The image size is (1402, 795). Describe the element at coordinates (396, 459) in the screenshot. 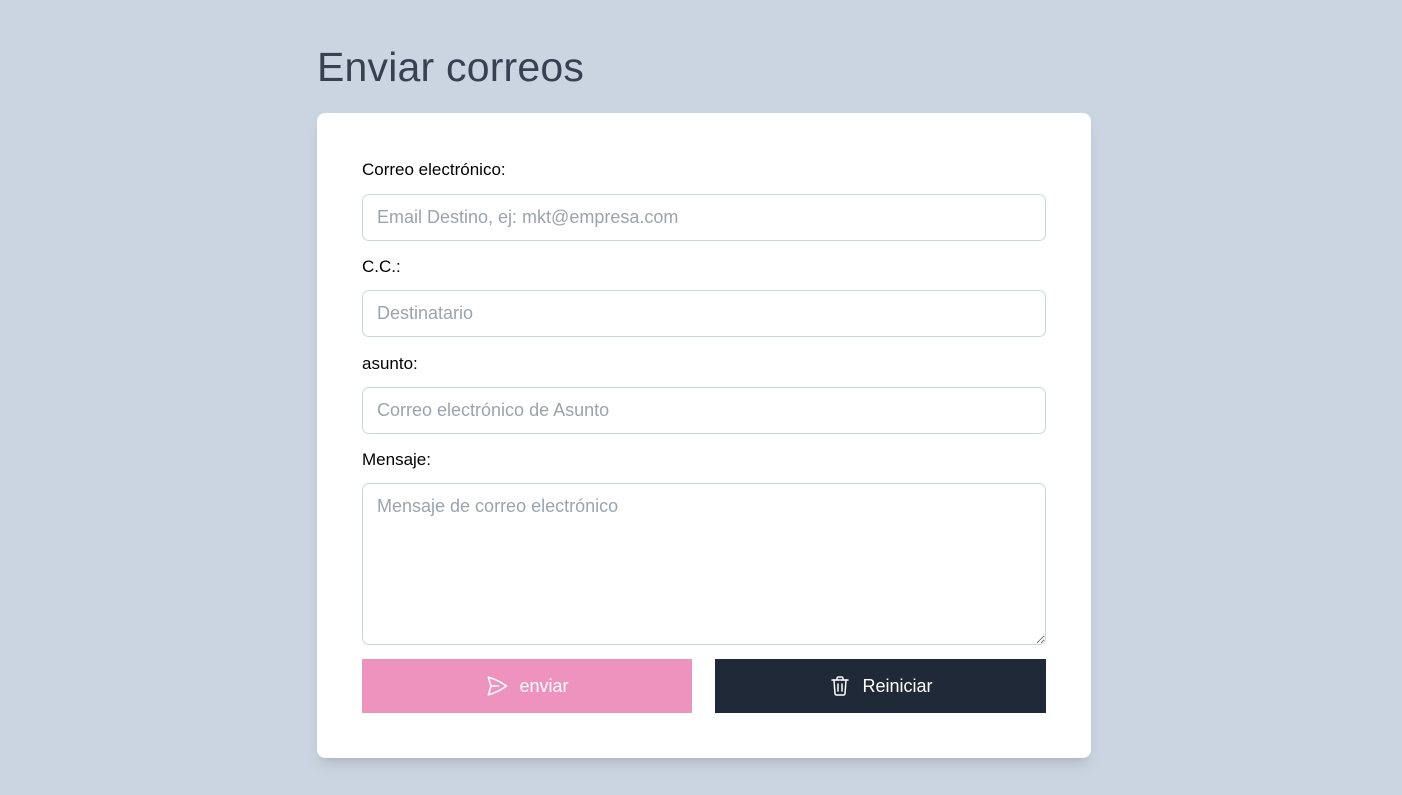

I see `message-label: Mensaje:` at that location.